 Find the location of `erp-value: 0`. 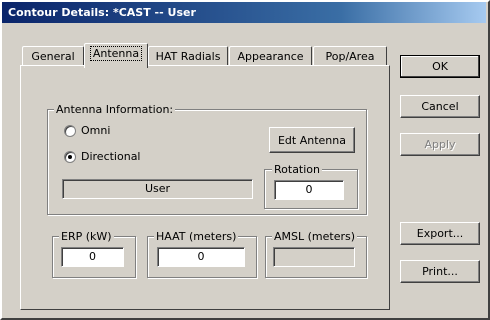

erp-value: 0 is located at coordinates (92, 256).